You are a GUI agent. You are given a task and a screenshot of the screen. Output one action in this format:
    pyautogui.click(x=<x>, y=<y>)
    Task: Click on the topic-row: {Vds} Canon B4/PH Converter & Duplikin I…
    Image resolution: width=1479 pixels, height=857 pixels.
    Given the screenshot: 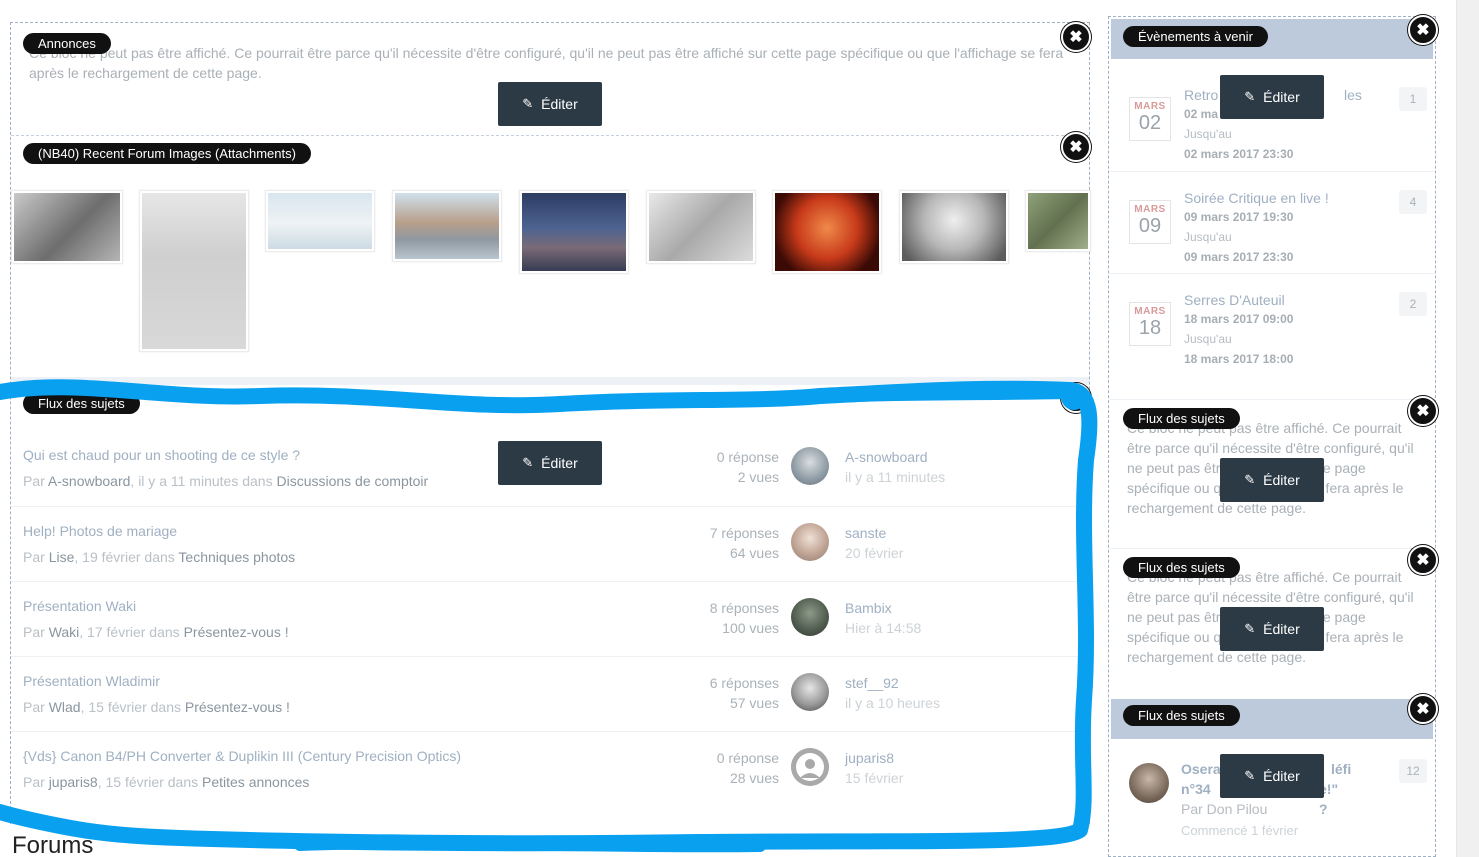 What is the action you would take?
    pyautogui.click(x=550, y=768)
    